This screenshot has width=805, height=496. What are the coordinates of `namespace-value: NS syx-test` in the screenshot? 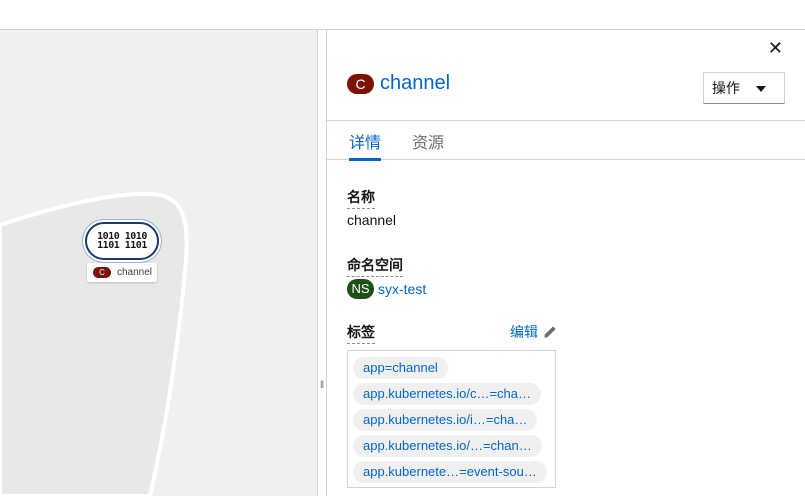 It's located at (386, 289).